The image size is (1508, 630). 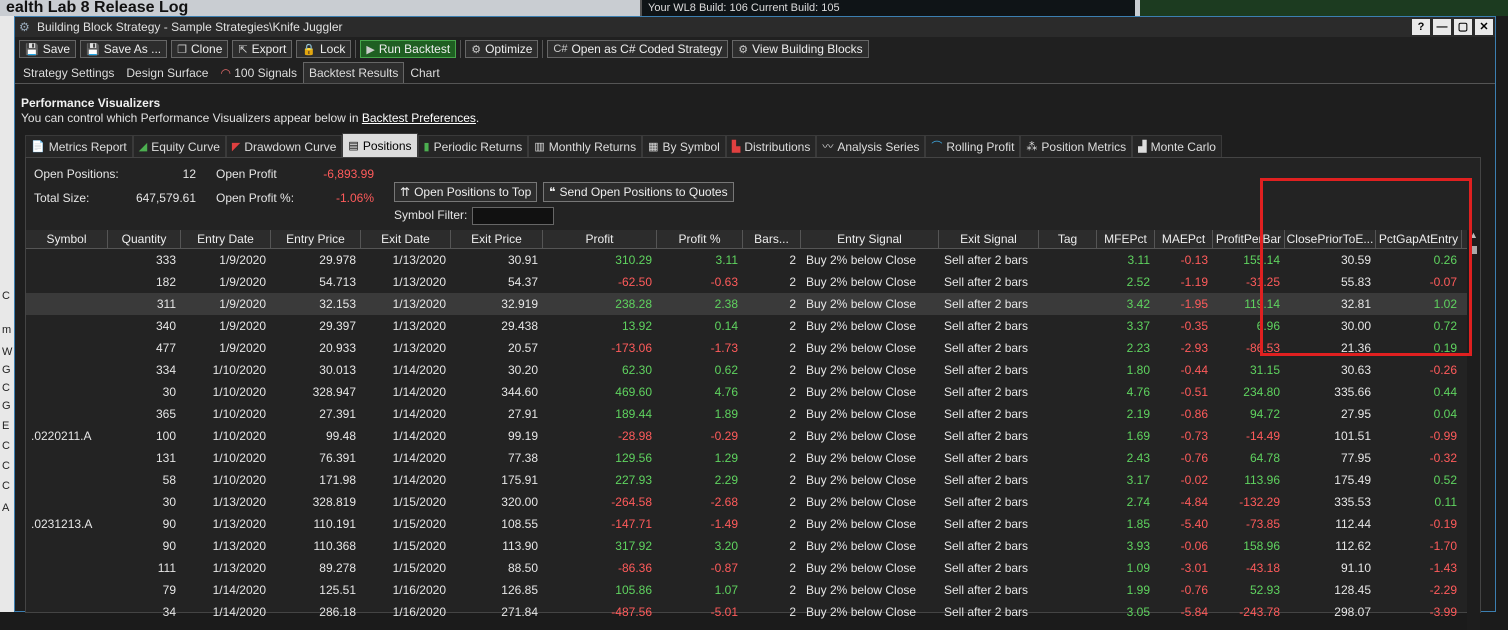 I want to click on tab-metrics-report: 📄 Metrics Report, so click(x=79, y=146).